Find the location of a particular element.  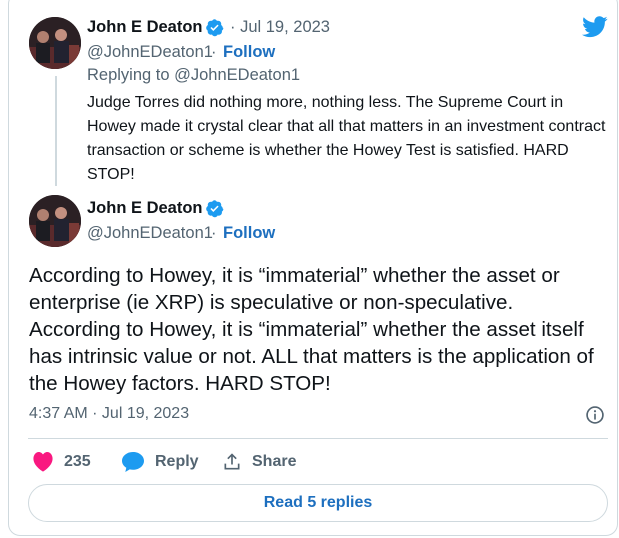

like-count: 235 is located at coordinates (77, 461).